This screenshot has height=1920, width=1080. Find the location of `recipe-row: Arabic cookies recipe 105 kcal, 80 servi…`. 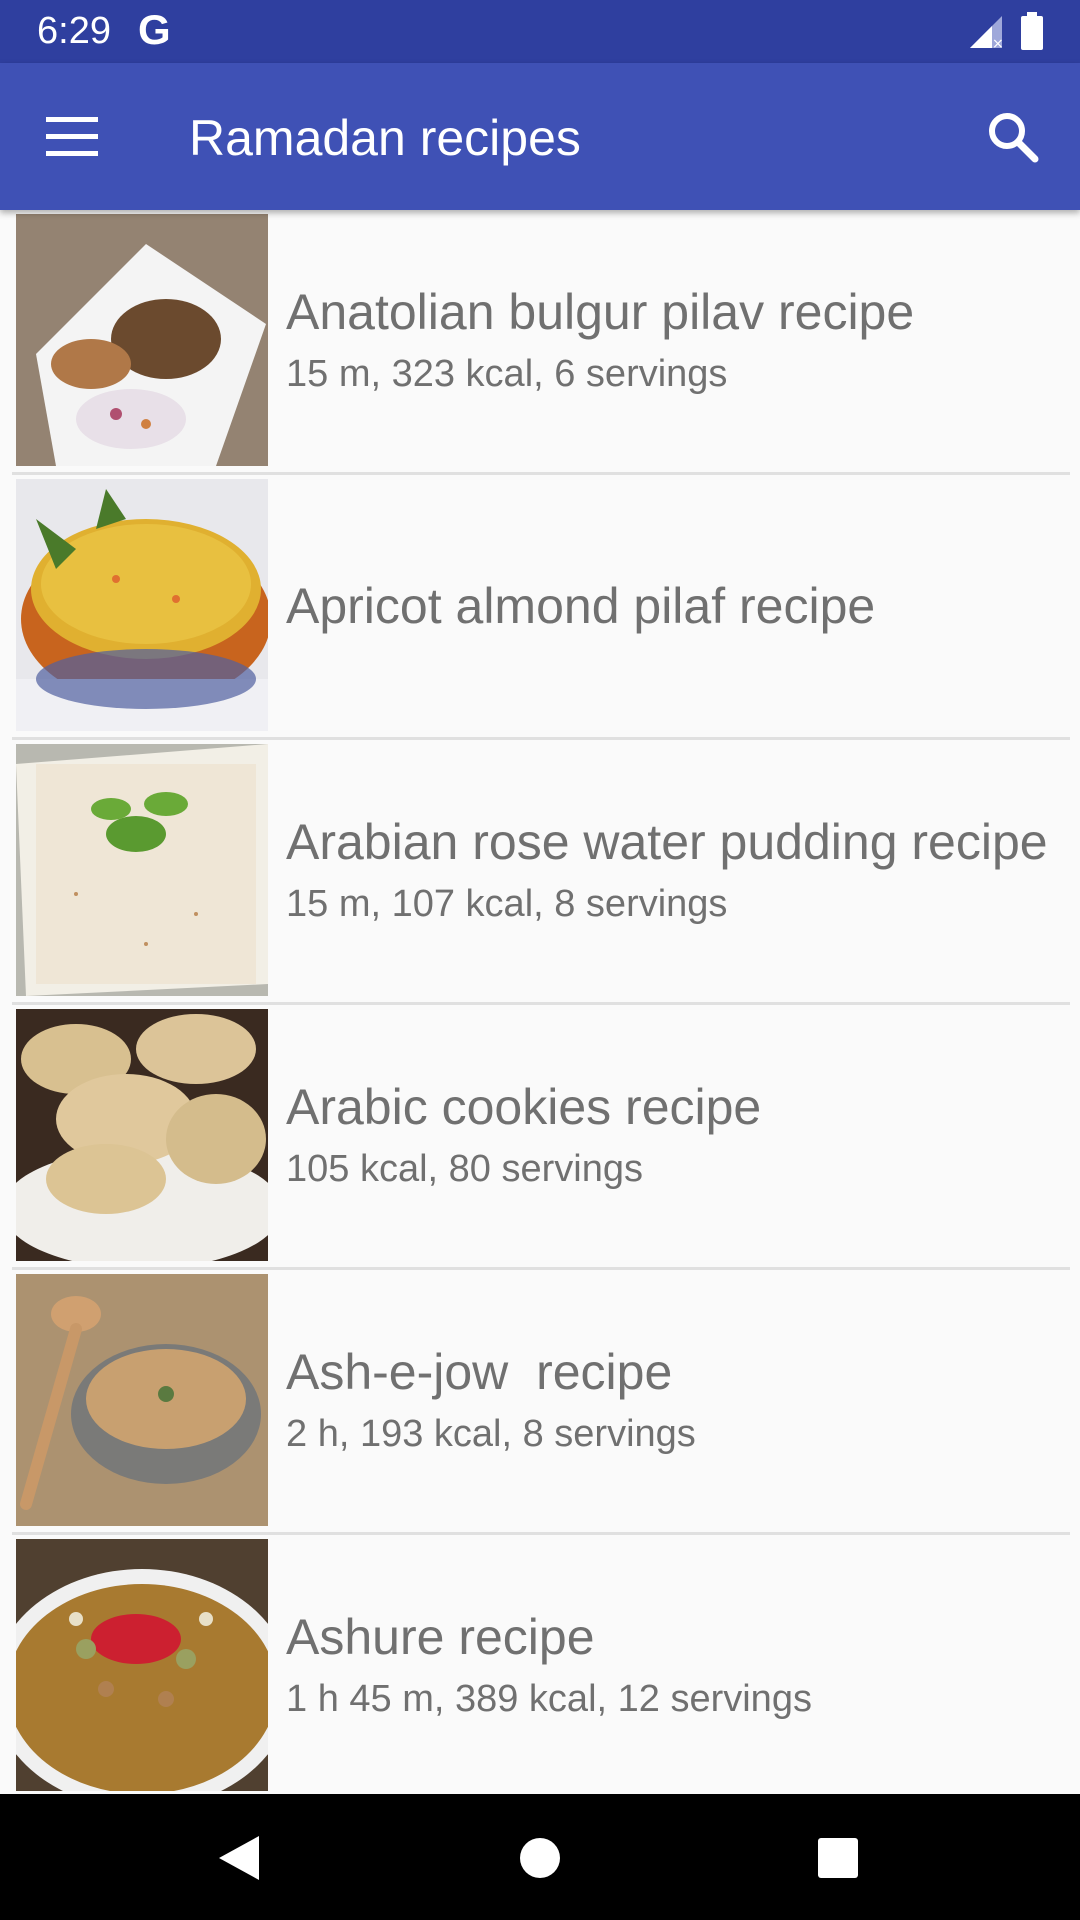

recipe-row: Arabic cookies recipe 105 kcal, 80 servi… is located at coordinates (541, 1137).